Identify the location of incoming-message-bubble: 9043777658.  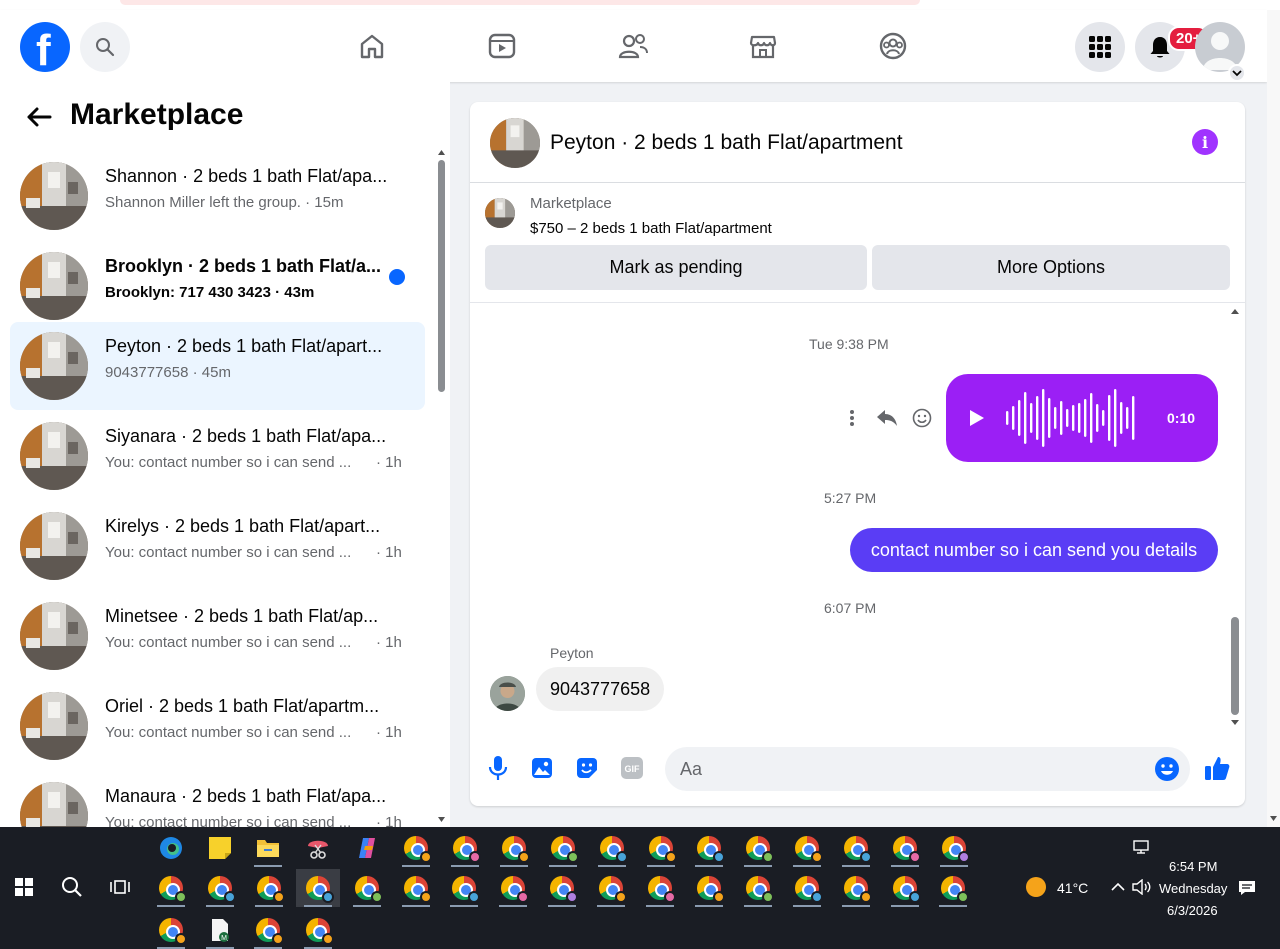
(600, 689).